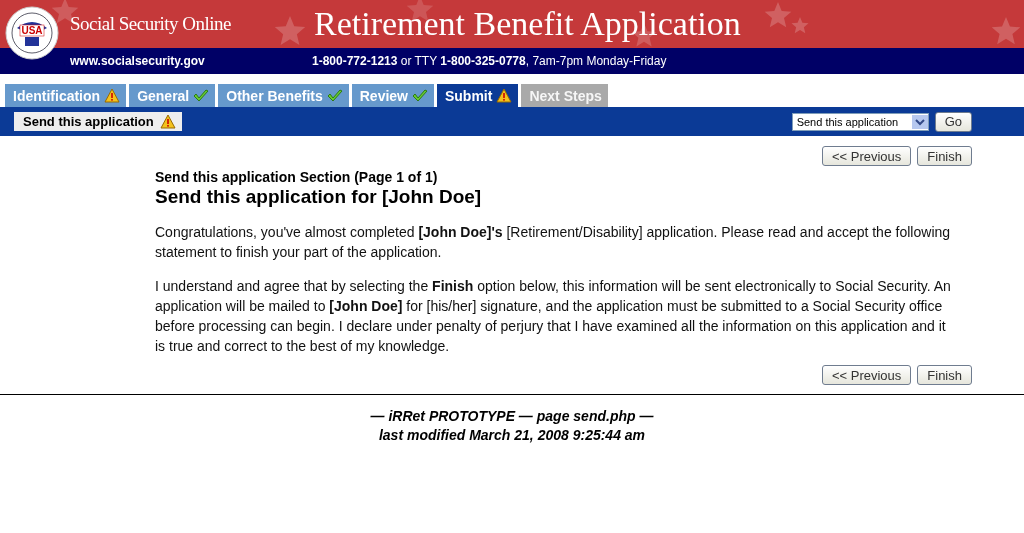 This screenshot has width=1024, height=533. What do you see at coordinates (478, 95) in the screenshot?
I see `nav-tab: Submit` at bounding box center [478, 95].